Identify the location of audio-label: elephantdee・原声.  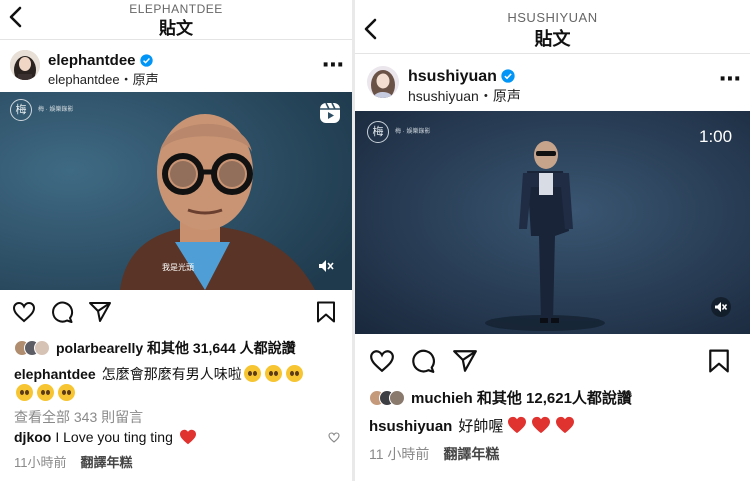
(103, 78).